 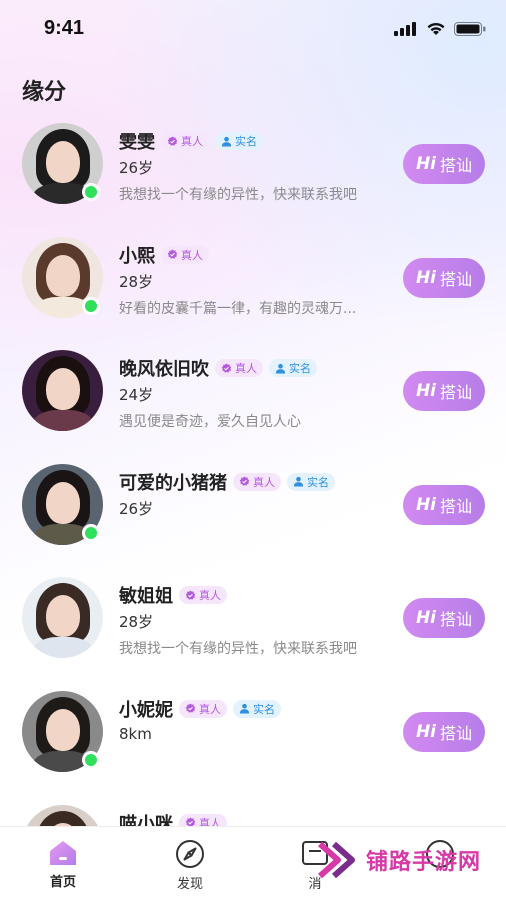 I want to click on home-icon, so click(x=63, y=853).